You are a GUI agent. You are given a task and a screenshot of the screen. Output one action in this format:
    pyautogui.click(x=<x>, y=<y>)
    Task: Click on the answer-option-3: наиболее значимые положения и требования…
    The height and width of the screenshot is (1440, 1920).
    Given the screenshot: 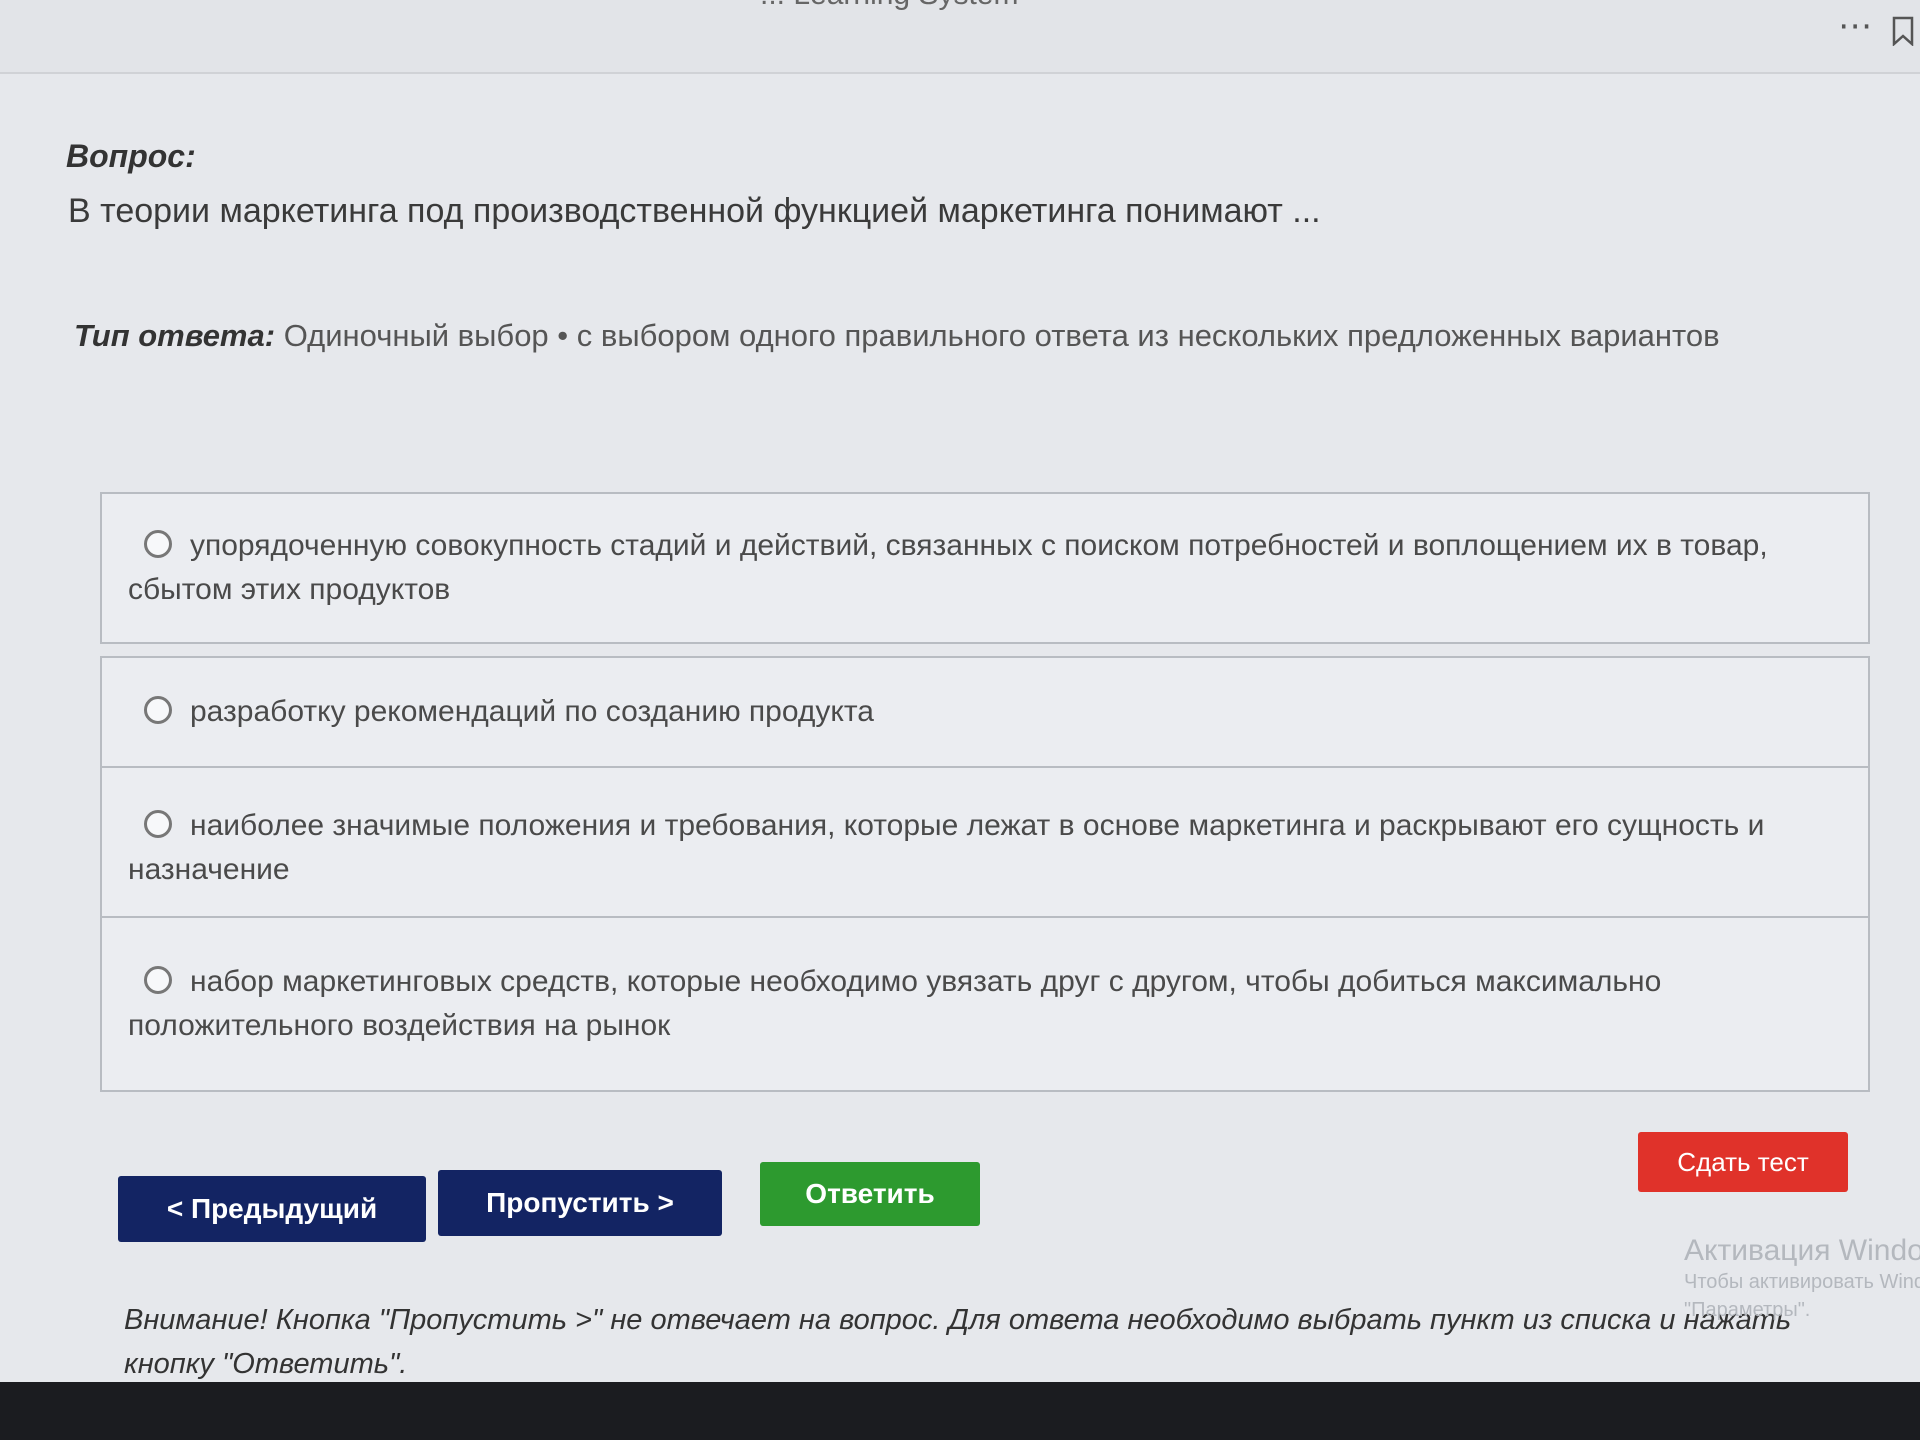 What is the action you would take?
    pyautogui.click(x=985, y=848)
    